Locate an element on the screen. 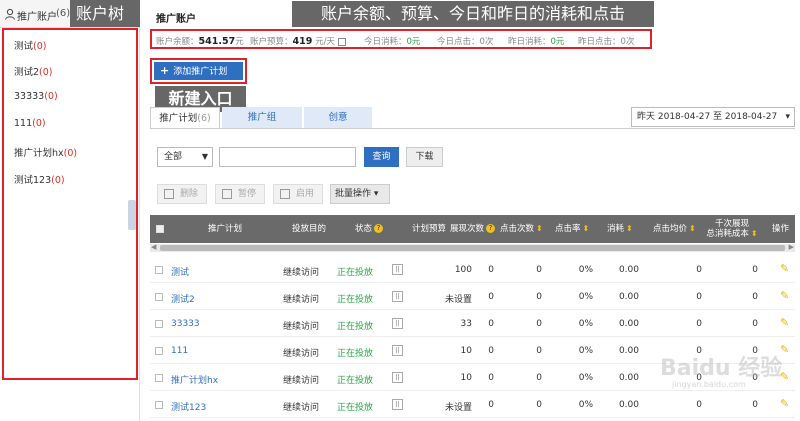 The width and height of the screenshot is (800, 421). plan-name-link: 测试123 is located at coordinates (188, 406).